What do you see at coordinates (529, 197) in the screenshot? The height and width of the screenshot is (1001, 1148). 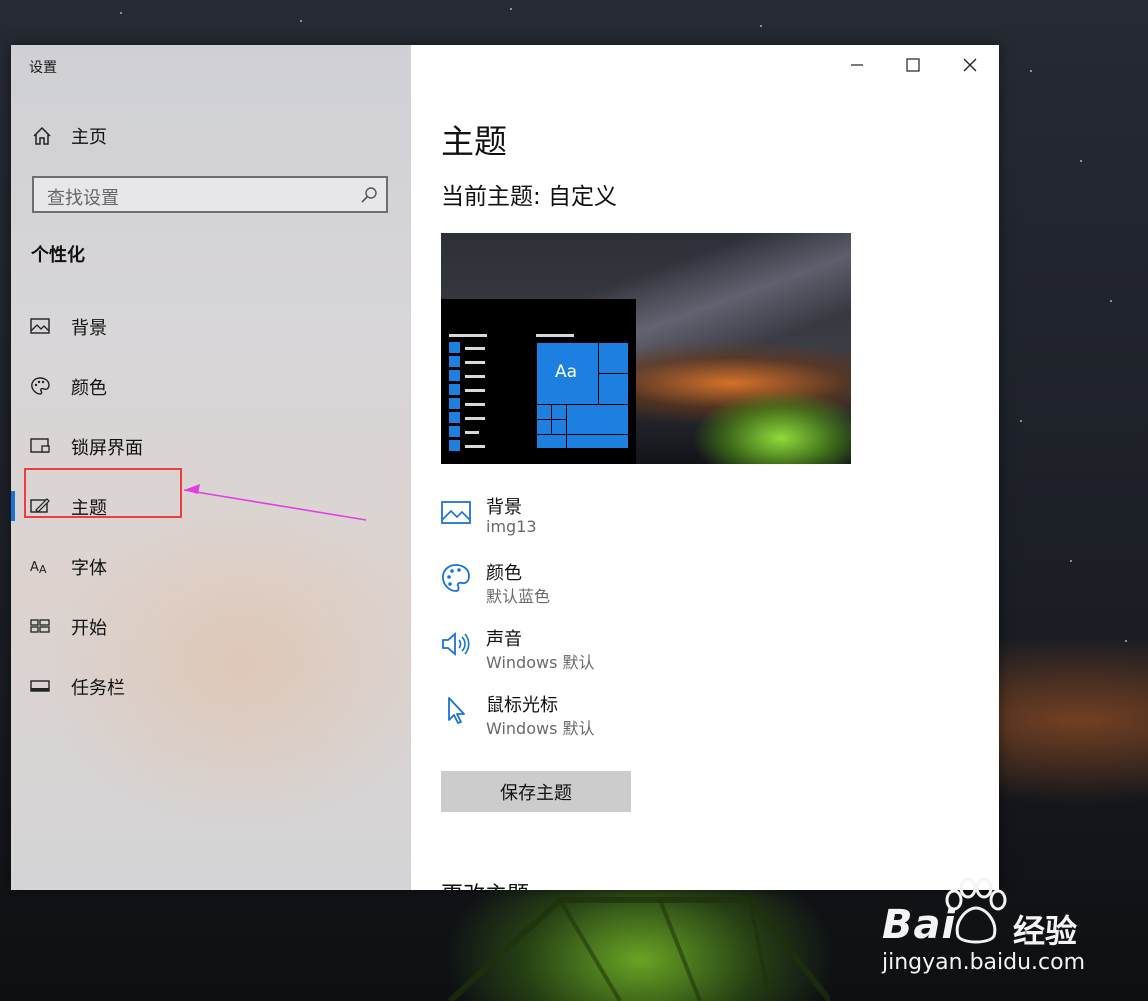 I see `current-theme-label: 当前主题: 自定义` at bounding box center [529, 197].